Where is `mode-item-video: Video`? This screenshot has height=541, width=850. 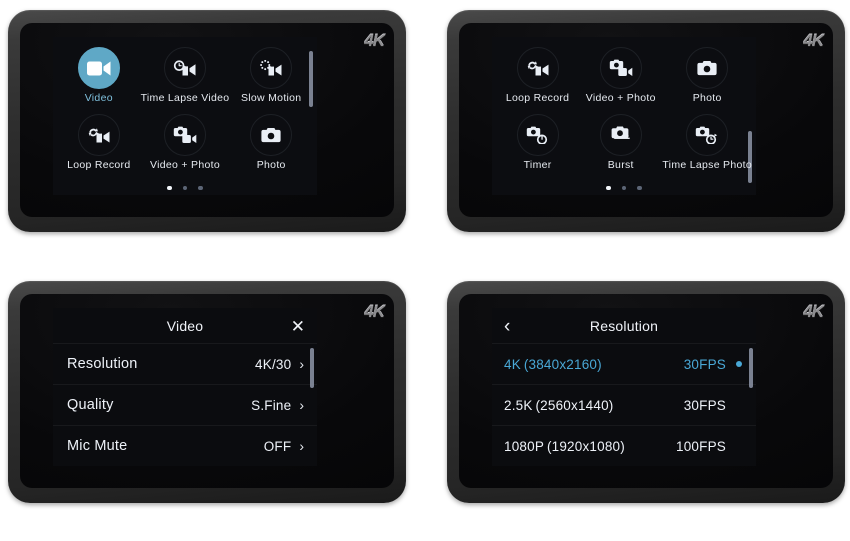 mode-item-video: Video is located at coordinates (99, 80).